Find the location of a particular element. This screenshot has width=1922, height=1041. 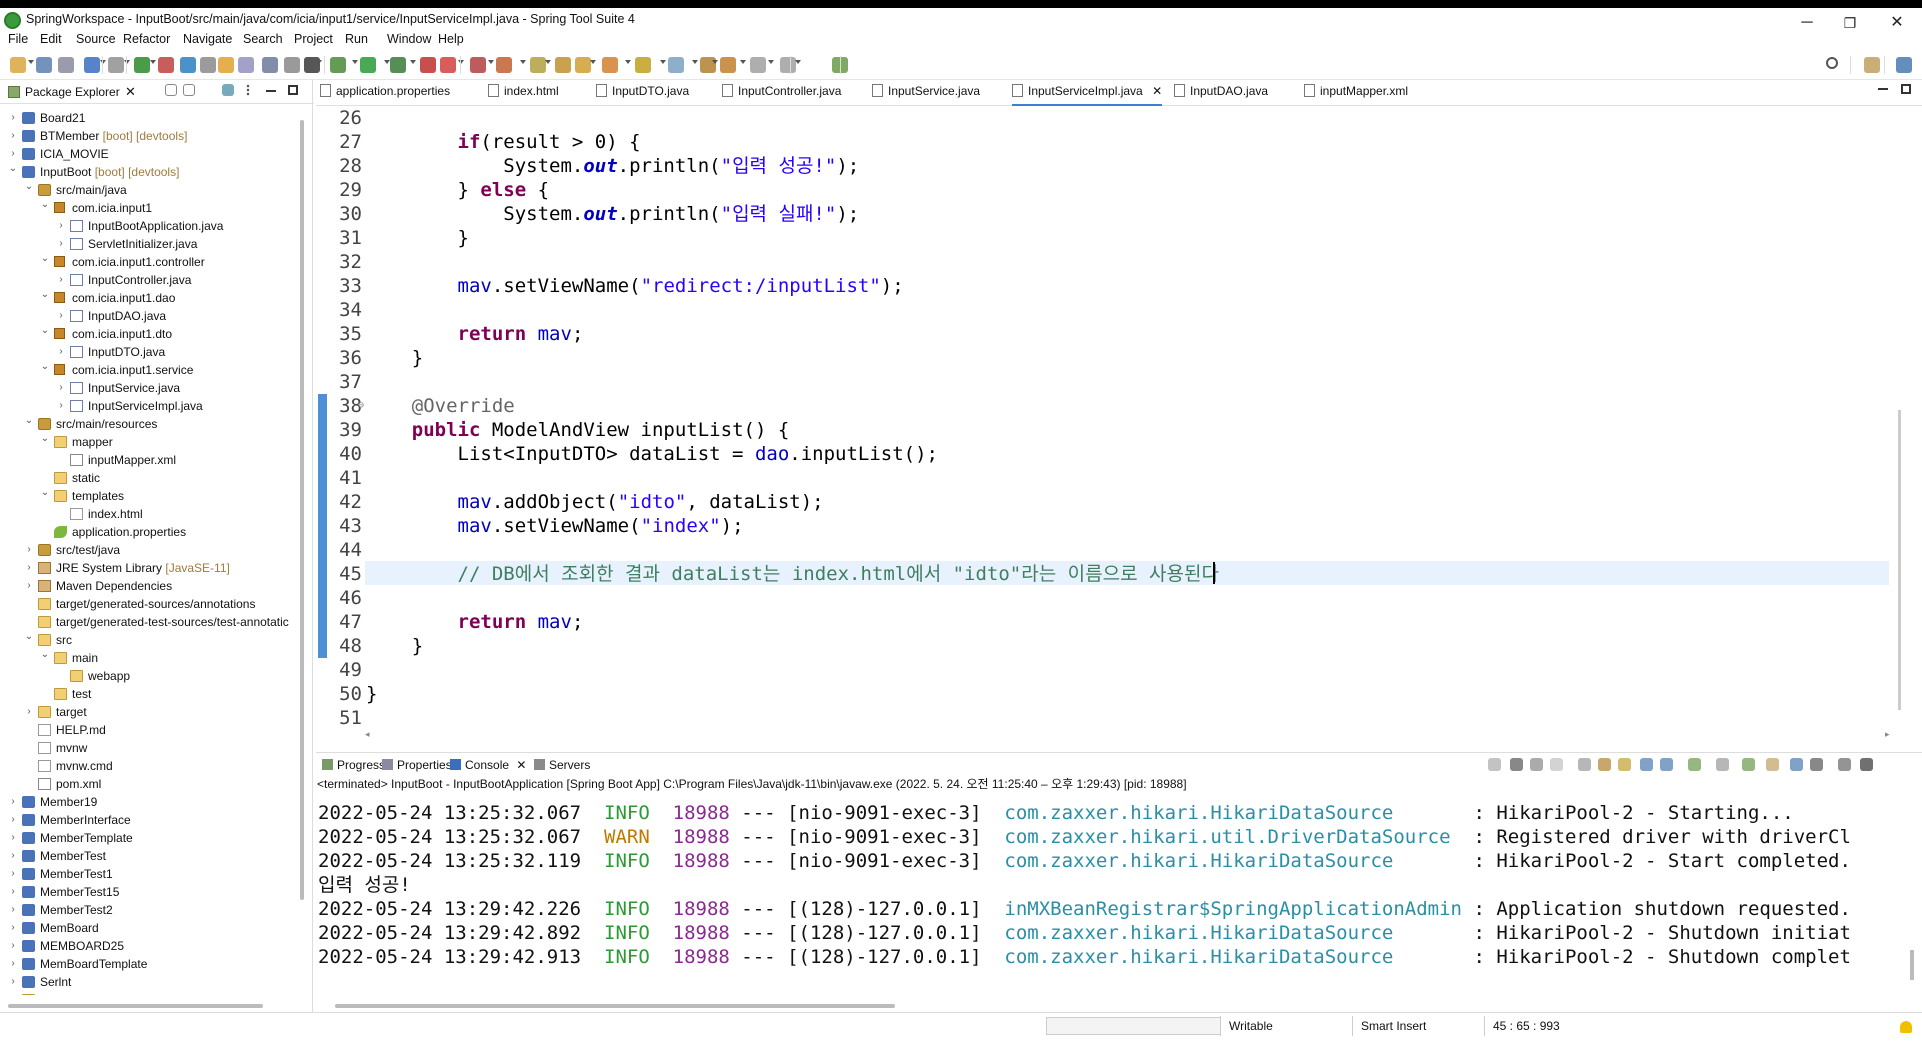

tree-item: target/generated-sources/annotations is located at coordinates (150, 604).